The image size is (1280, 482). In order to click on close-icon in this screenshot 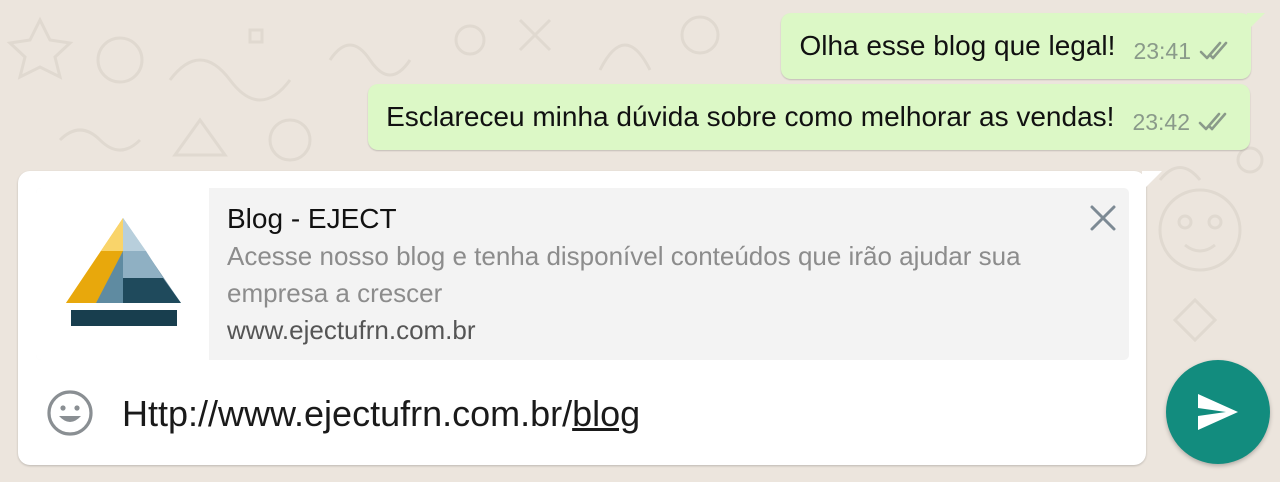, I will do `click(1103, 218)`.